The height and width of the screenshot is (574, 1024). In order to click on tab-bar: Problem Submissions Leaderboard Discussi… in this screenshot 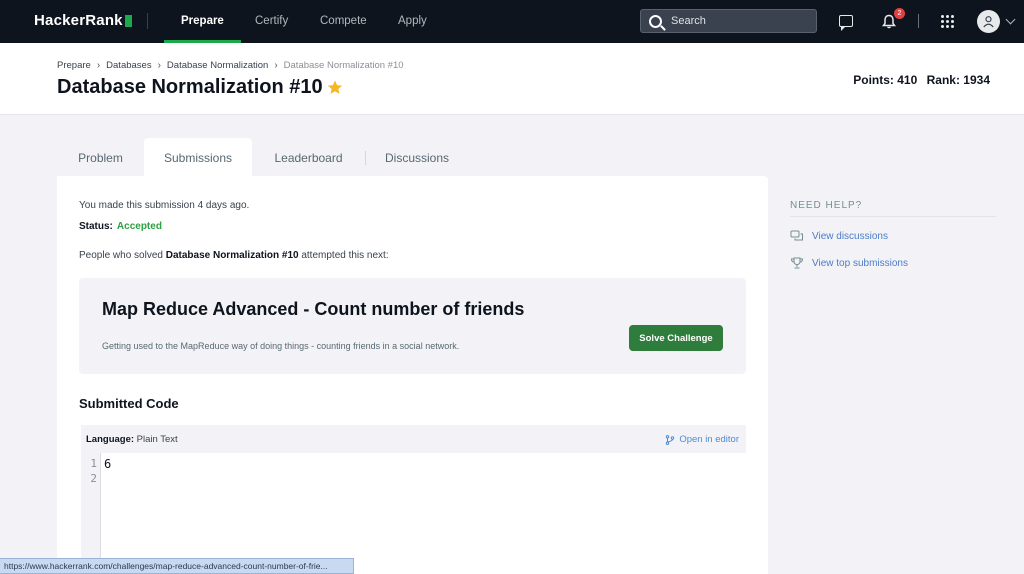, I will do `click(262, 157)`.